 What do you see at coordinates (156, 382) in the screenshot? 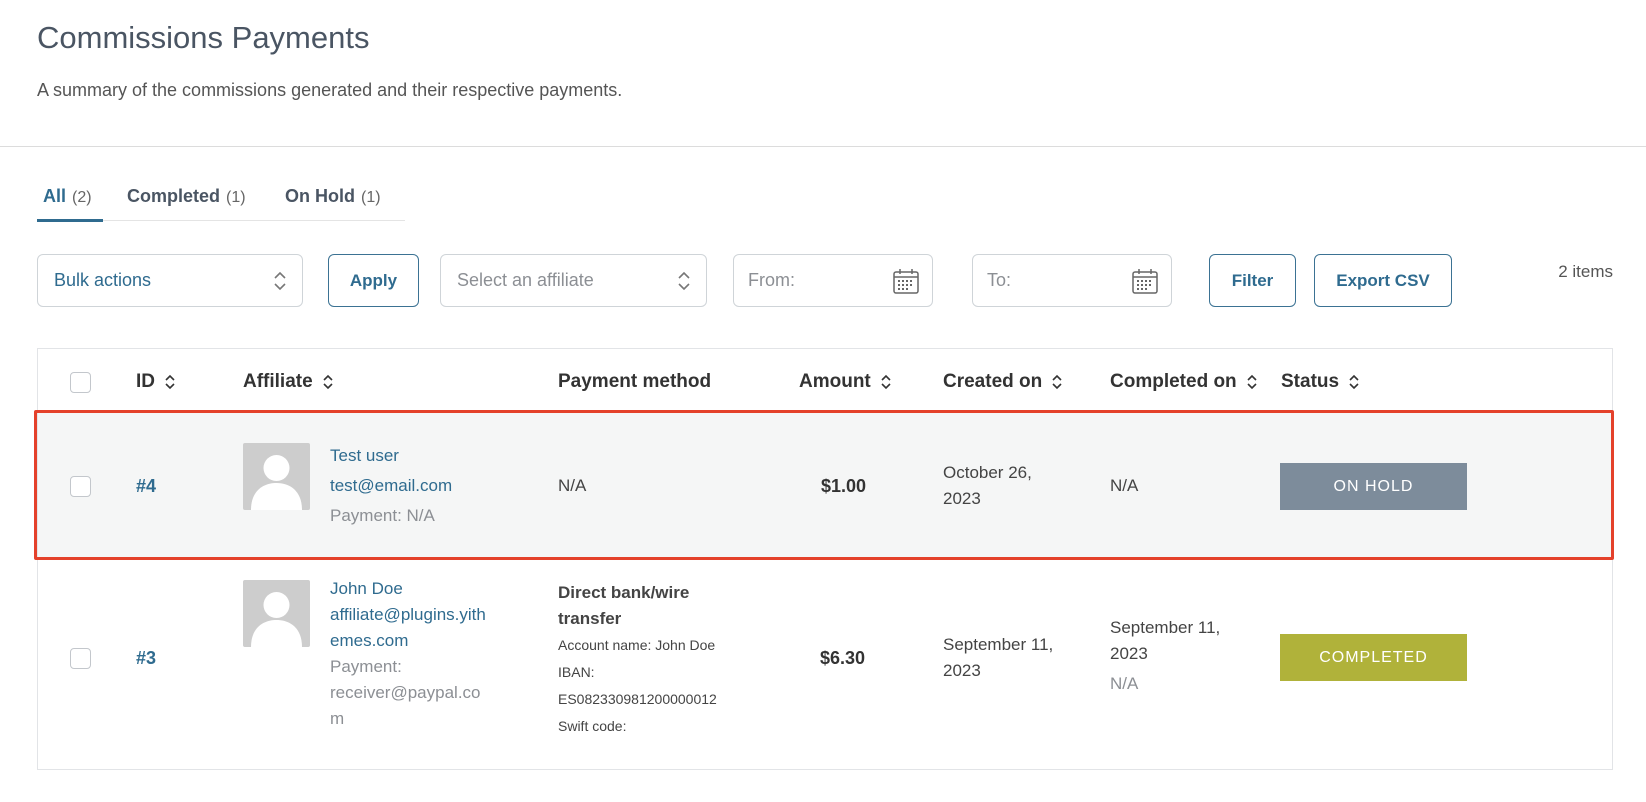
I see `column-header-id: ID` at bounding box center [156, 382].